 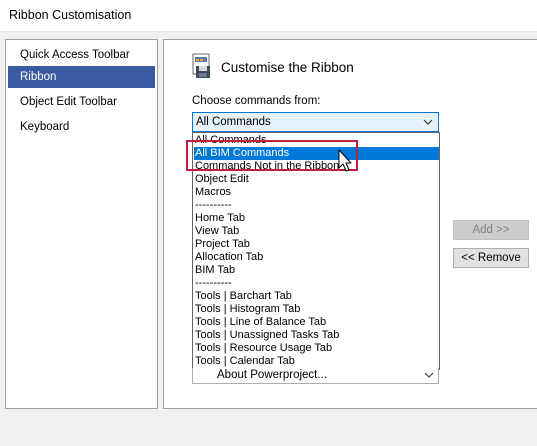 What do you see at coordinates (316, 166) in the screenshot?
I see `dropdown-option: Commands Not in the Ribbon` at bounding box center [316, 166].